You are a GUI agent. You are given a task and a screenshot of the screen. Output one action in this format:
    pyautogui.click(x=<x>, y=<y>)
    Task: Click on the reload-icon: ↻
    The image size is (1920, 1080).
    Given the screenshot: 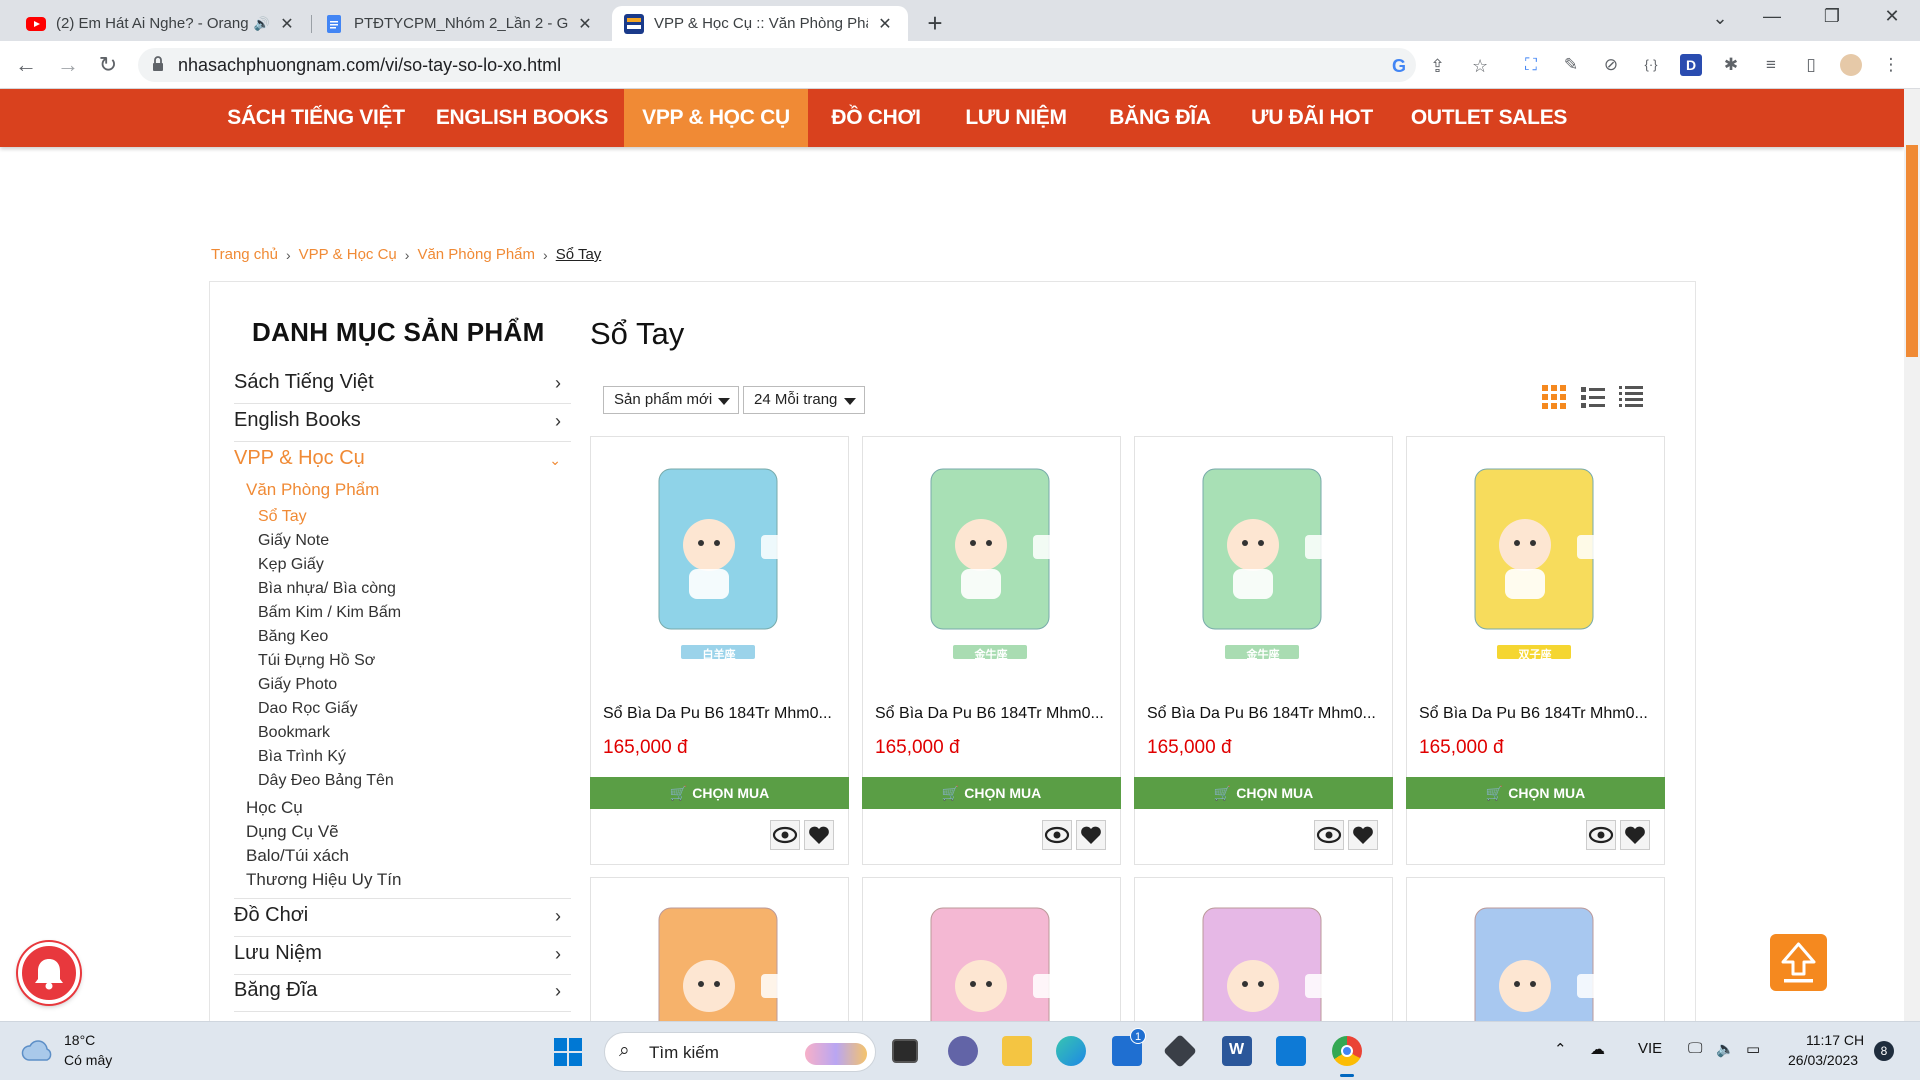 What is the action you would take?
    pyautogui.click(x=108, y=65)
    